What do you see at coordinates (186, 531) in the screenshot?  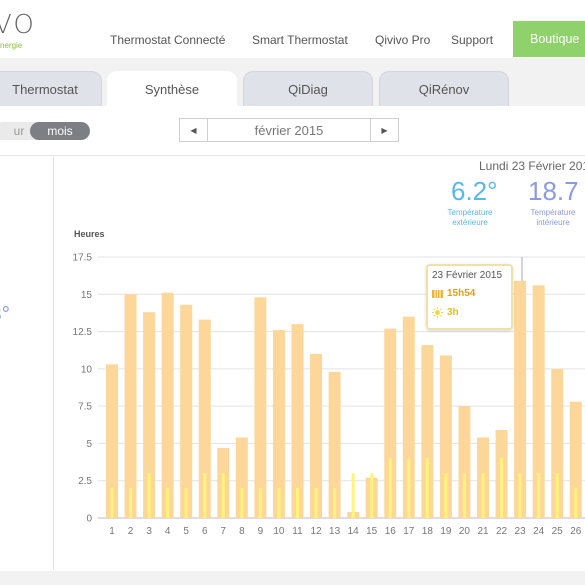 I see `x-tick-label: 5` at bounding box center [186, 531].